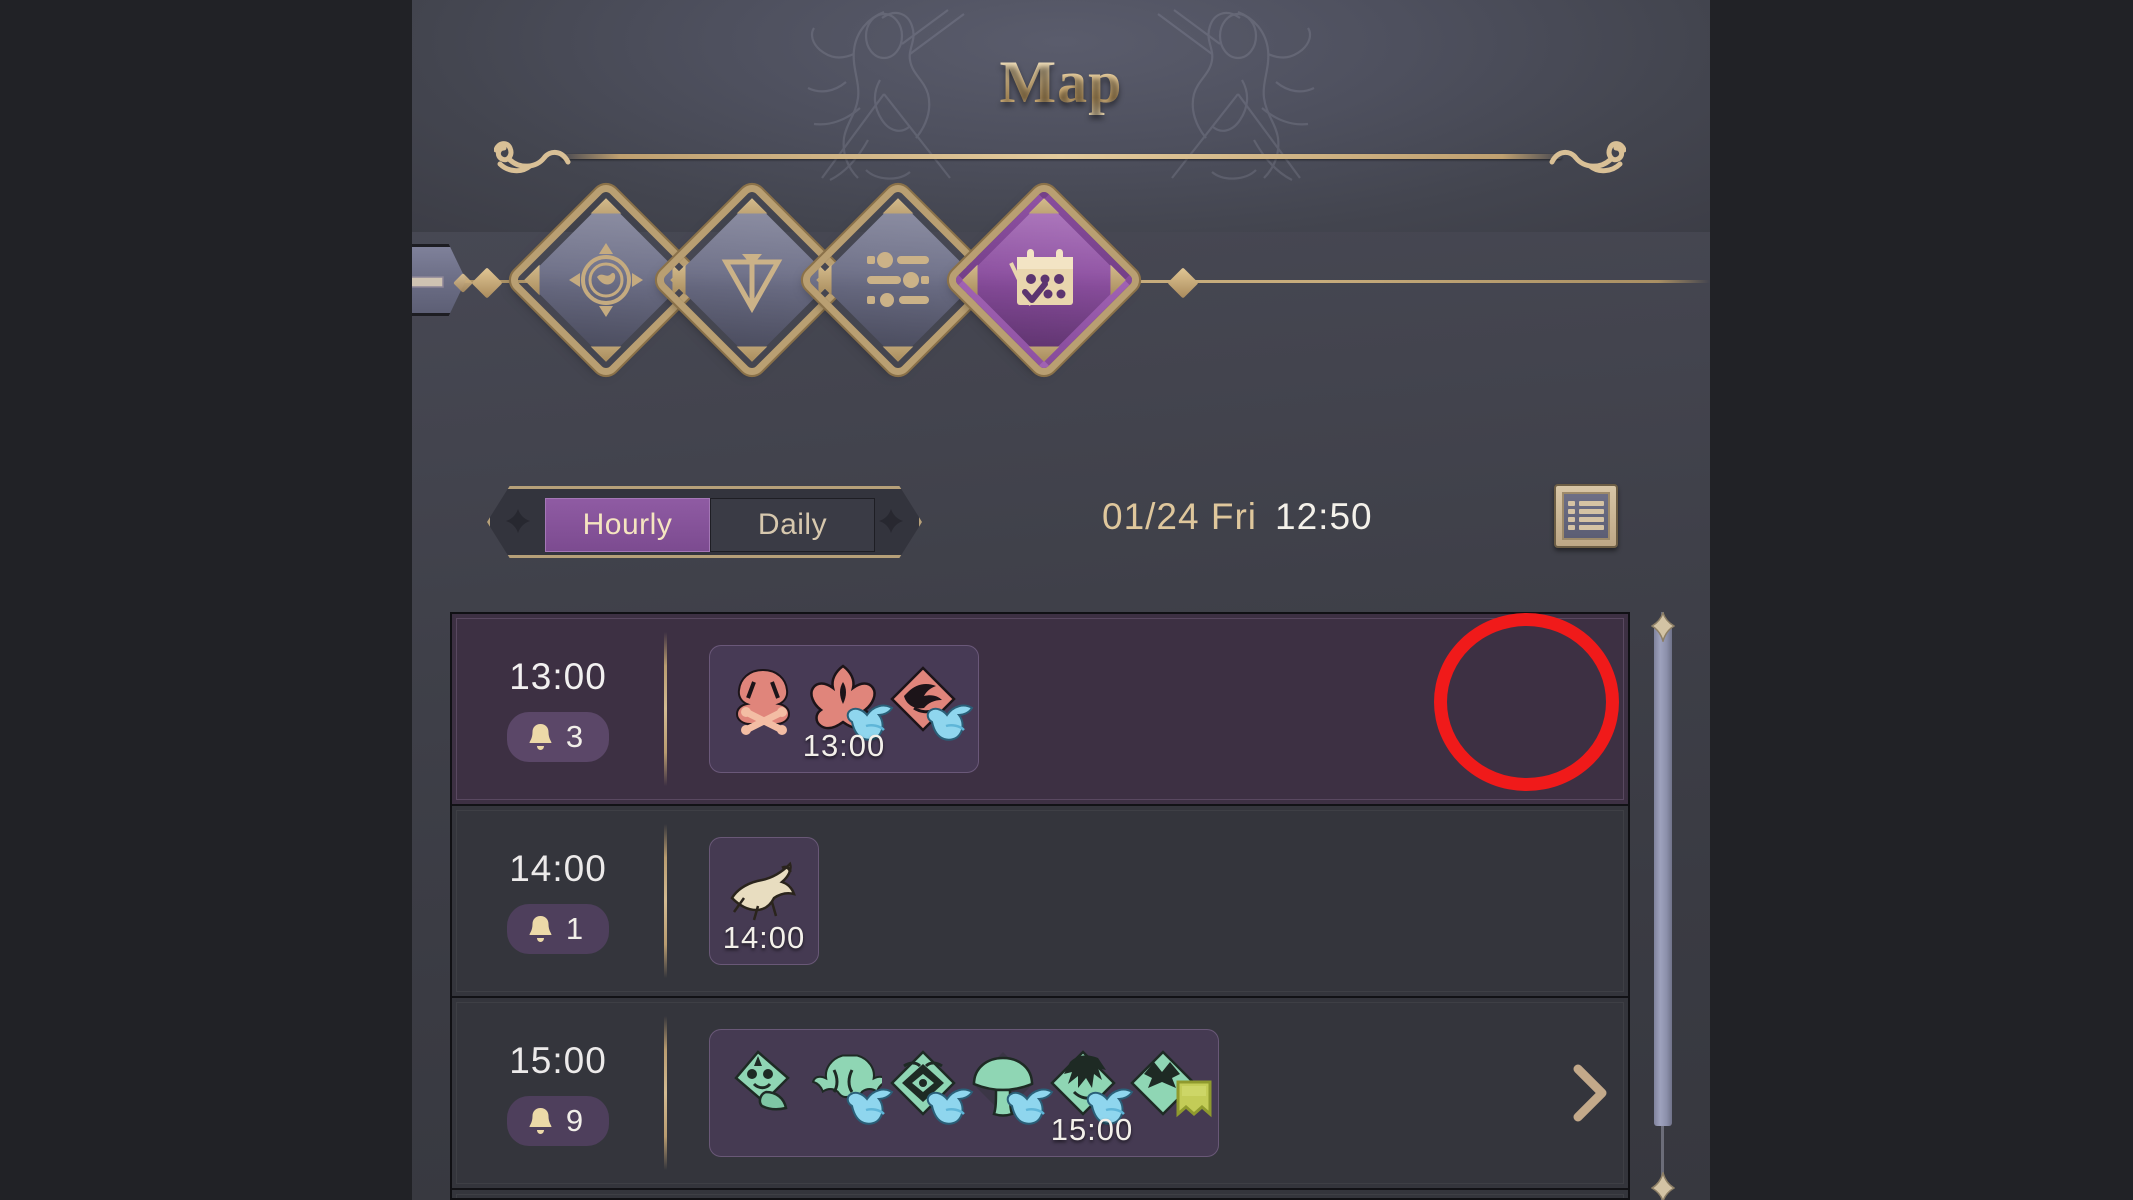 Image resolution: width=2133 pixels, height=1200 pixels. What do you see at coordinates (558, 1060) in the screenshot?
I see `row-hour-label: 15:00` at bounding box center [558, 1060].